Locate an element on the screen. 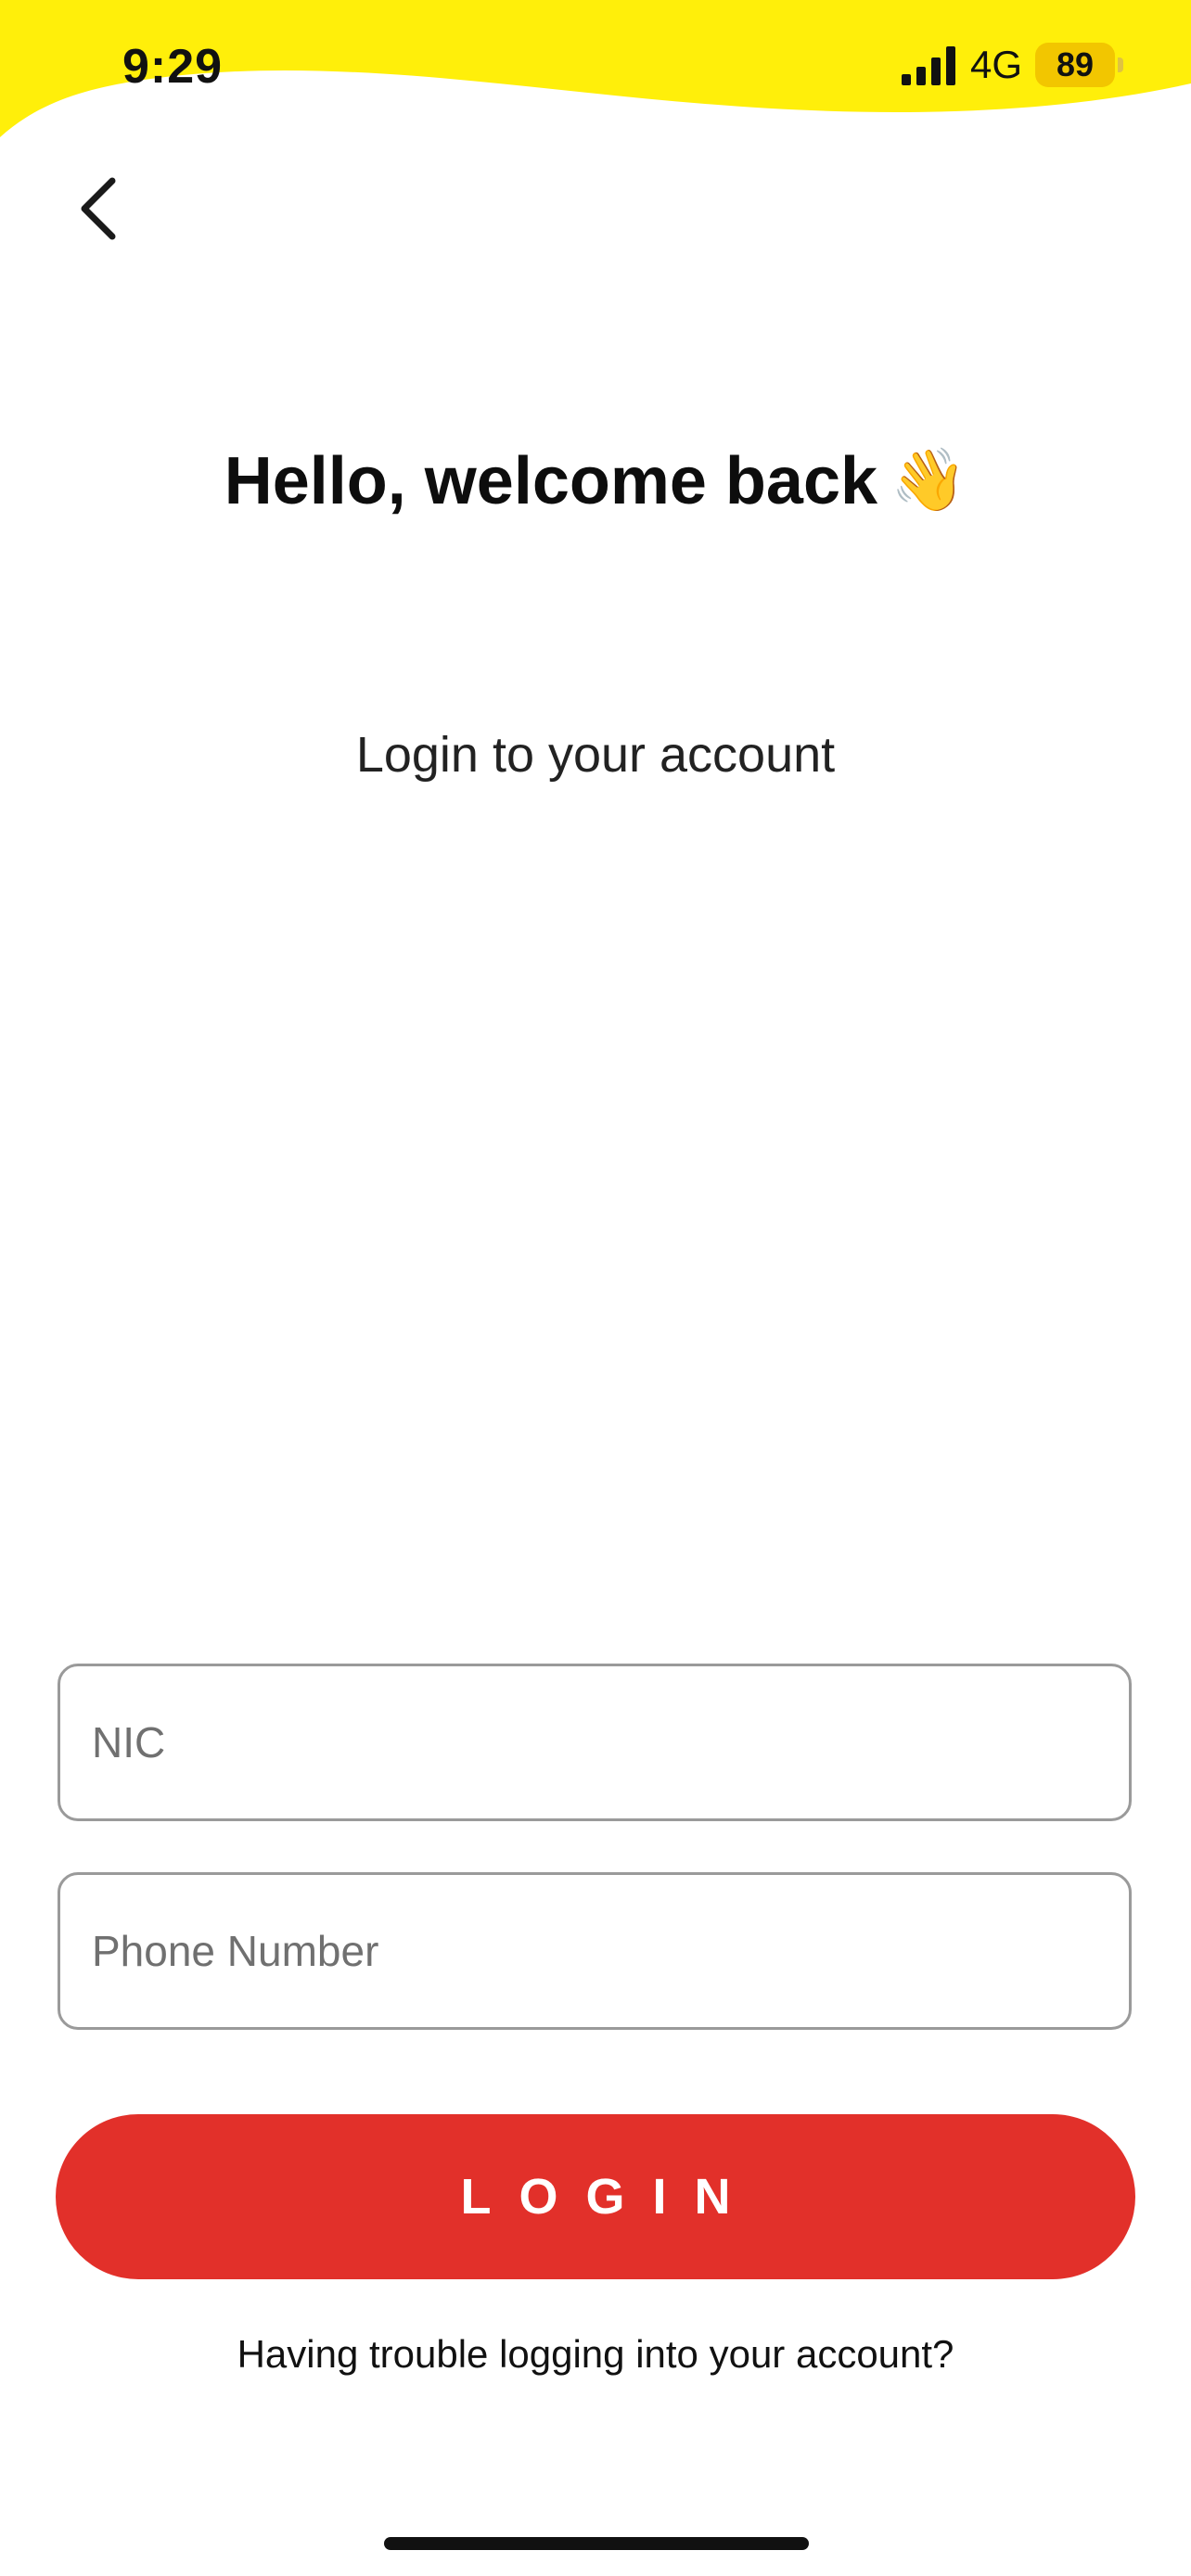  phone-number-input is located at coordinates (610, 1951).